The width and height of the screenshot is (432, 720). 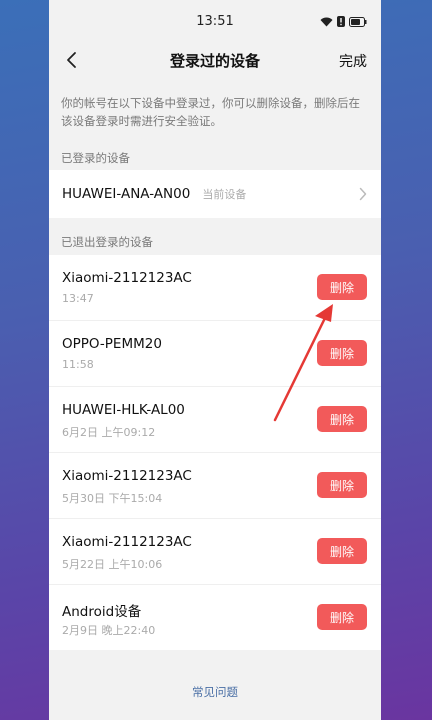 I want to click on nav-bar: 登录过的设备 完成, so click(x=215, y=60).